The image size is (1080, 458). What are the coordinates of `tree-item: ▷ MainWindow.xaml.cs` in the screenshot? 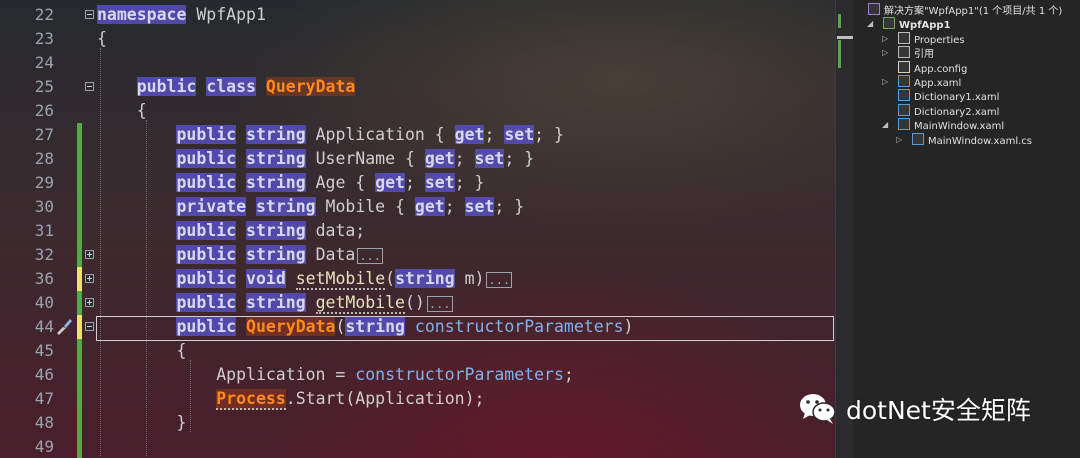 It's located at (964, 139).